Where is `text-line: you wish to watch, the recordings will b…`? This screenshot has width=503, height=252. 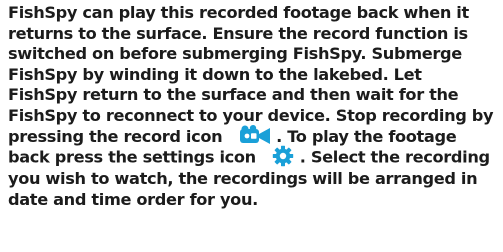 text-line: you wish to watch, the recordings will b… is located at coordinates (243, 179).